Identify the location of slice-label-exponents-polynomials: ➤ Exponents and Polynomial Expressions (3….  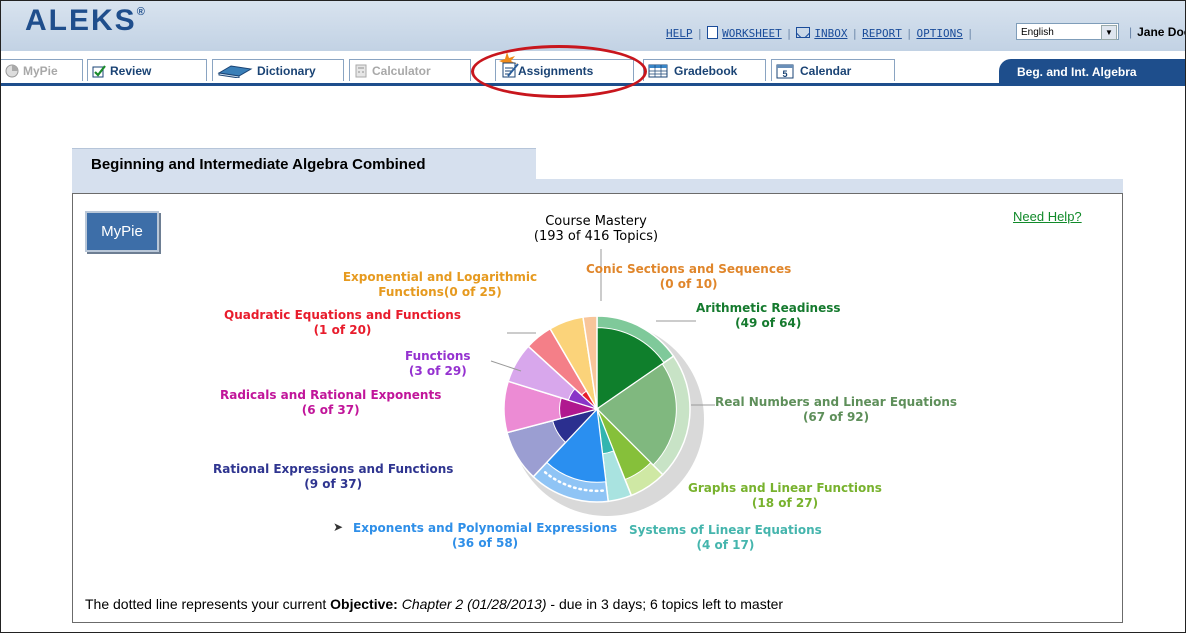
(475, 535).